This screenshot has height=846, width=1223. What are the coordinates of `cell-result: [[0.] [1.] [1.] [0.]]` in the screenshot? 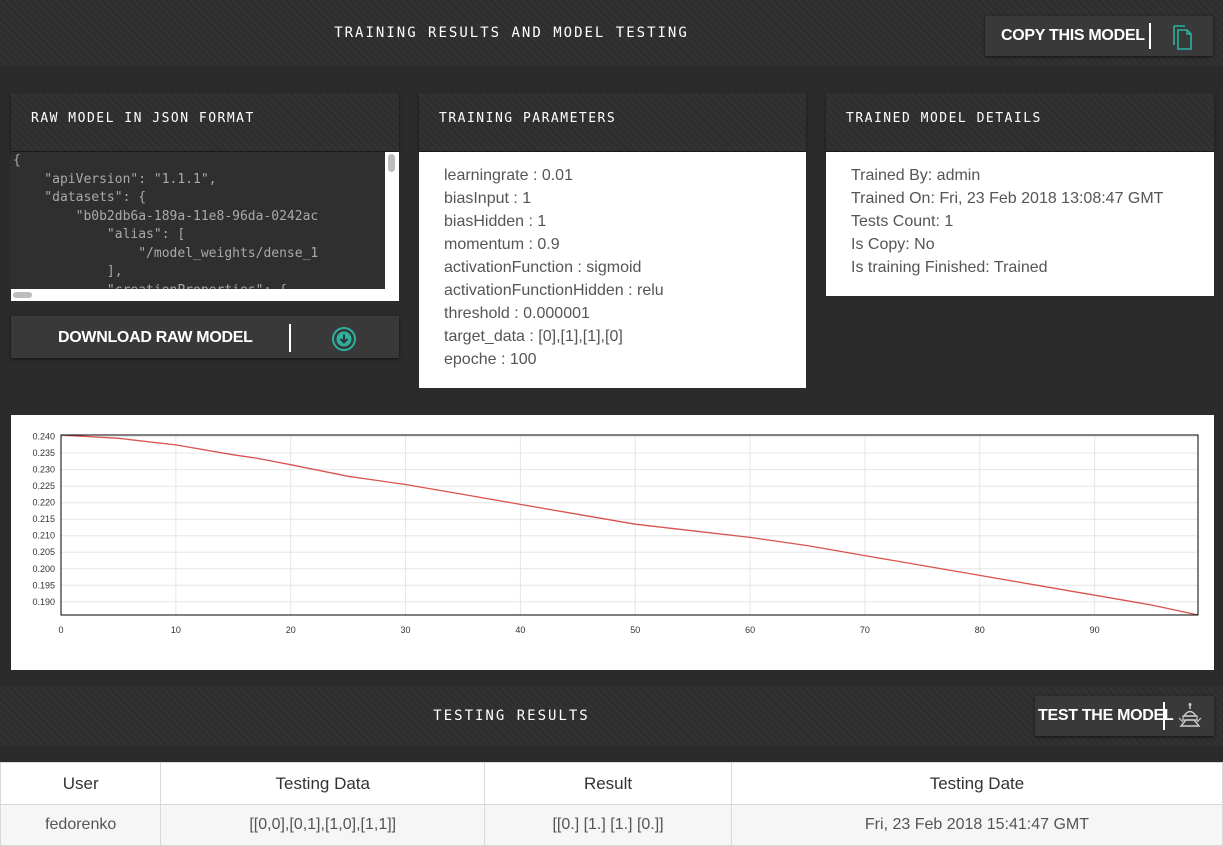 It's located at (608, 825).